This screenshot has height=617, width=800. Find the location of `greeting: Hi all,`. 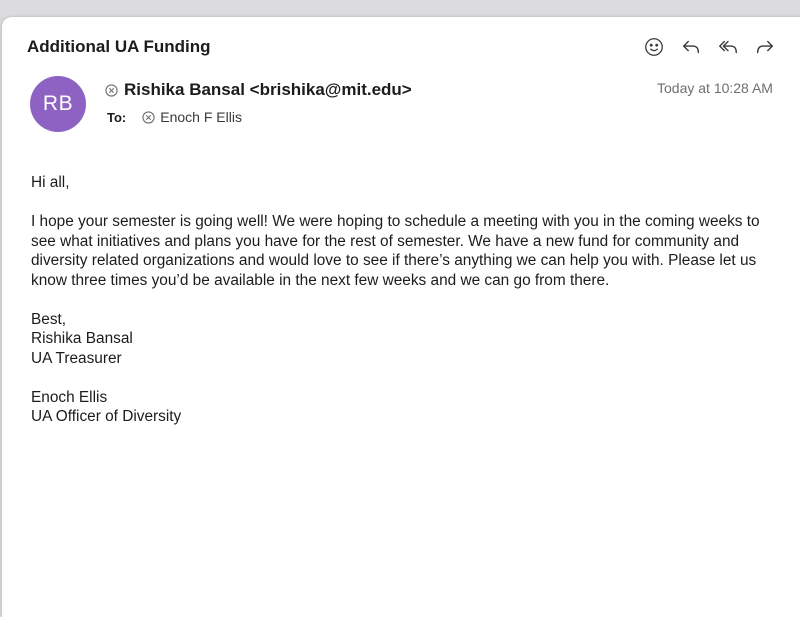

greeting: Hi all, is located at coordinates (50, 182).